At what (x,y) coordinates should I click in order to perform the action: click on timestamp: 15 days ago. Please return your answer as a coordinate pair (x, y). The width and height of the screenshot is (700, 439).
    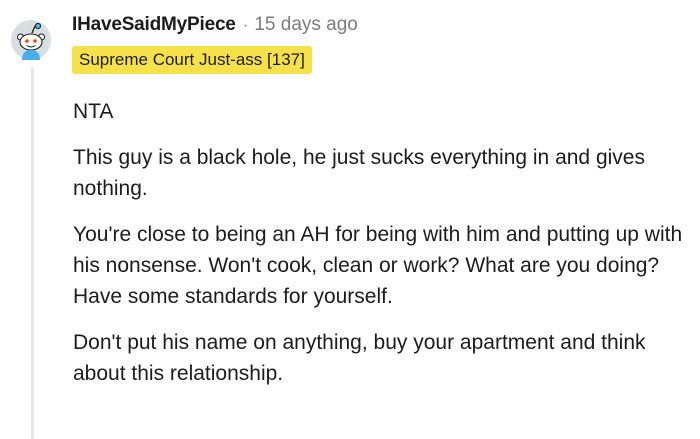
    Looking at the image, I should click on (306, 25).